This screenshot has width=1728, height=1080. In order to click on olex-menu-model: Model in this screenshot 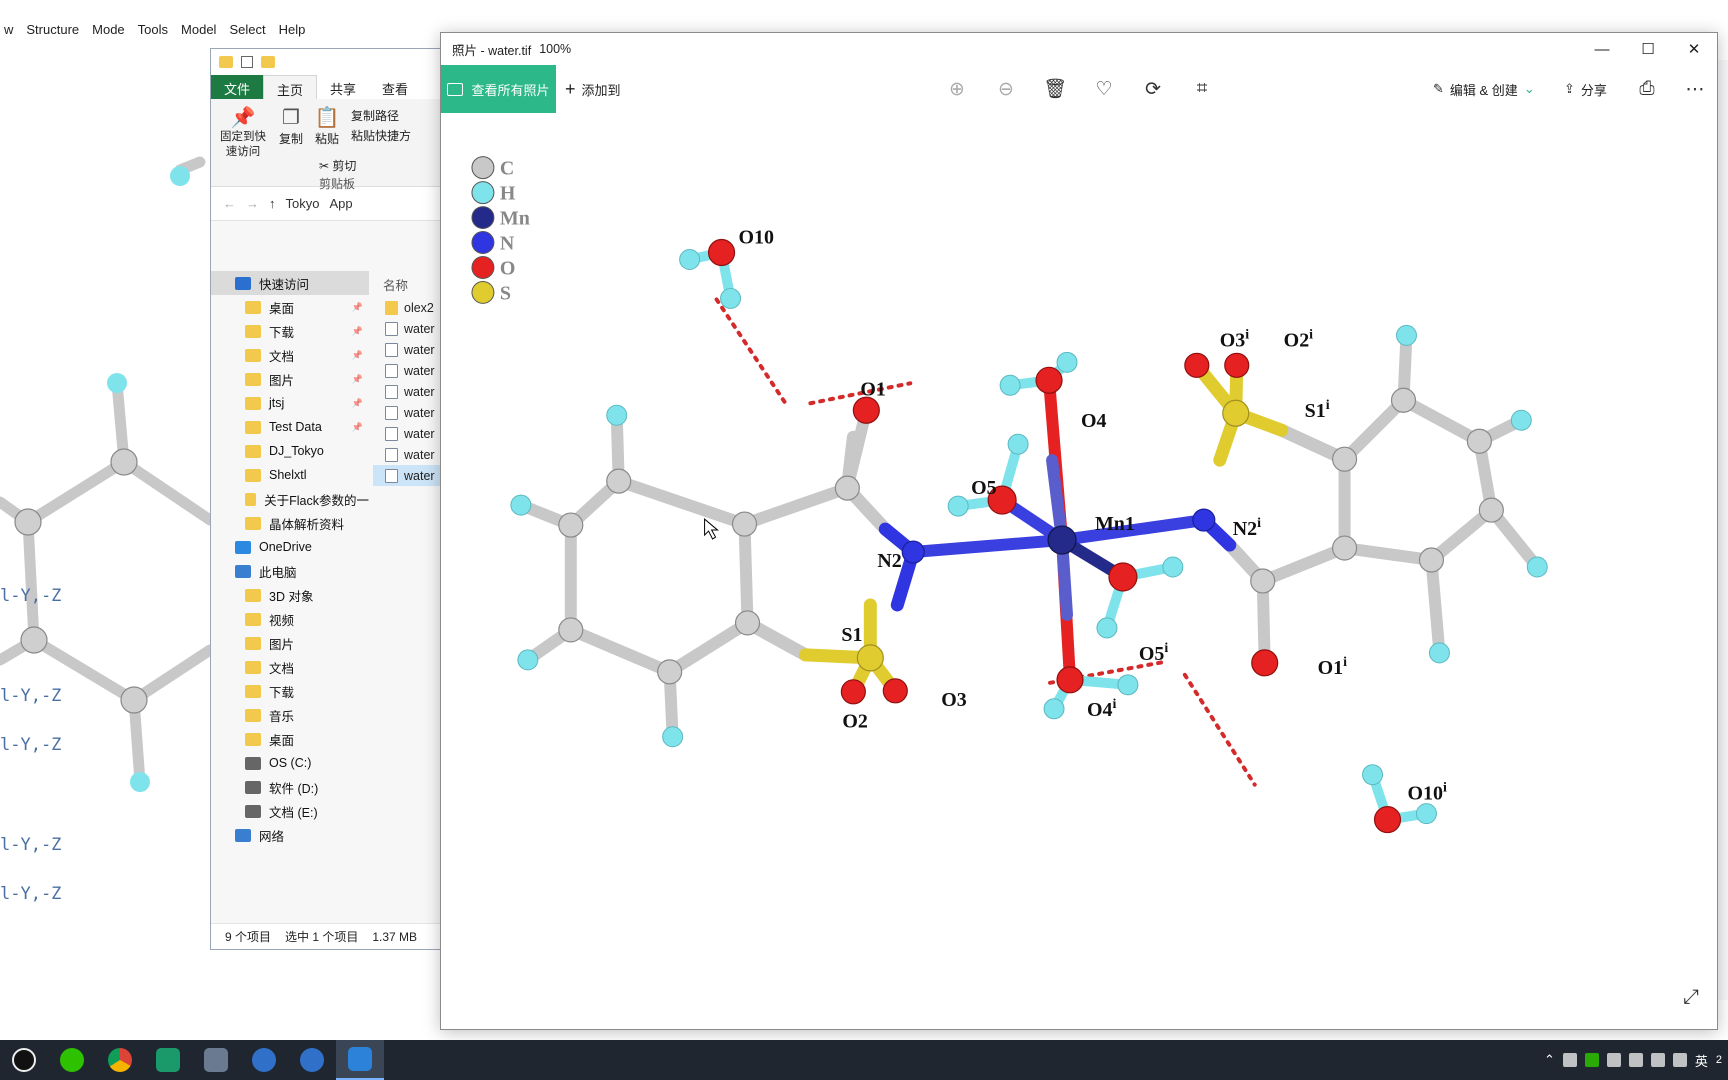, I will do `click(203, 32)`.